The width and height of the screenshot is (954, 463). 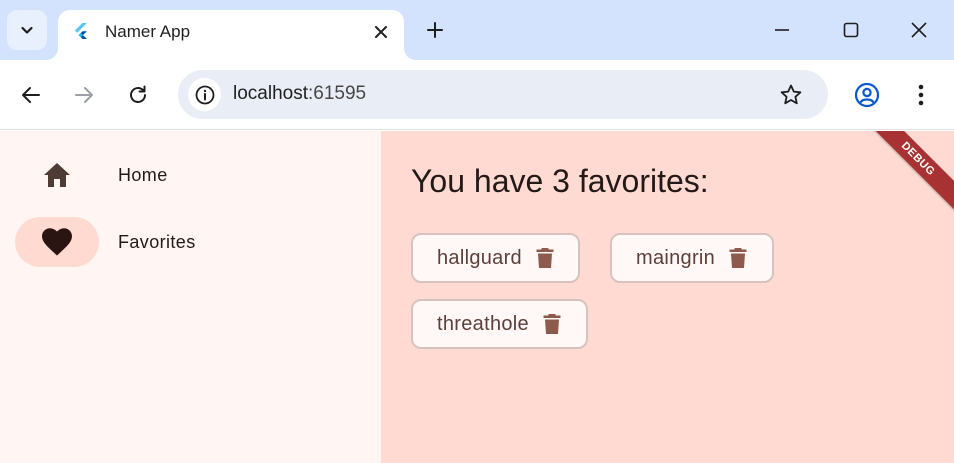 I want to click on reload-button, so click(x=138, y=95).